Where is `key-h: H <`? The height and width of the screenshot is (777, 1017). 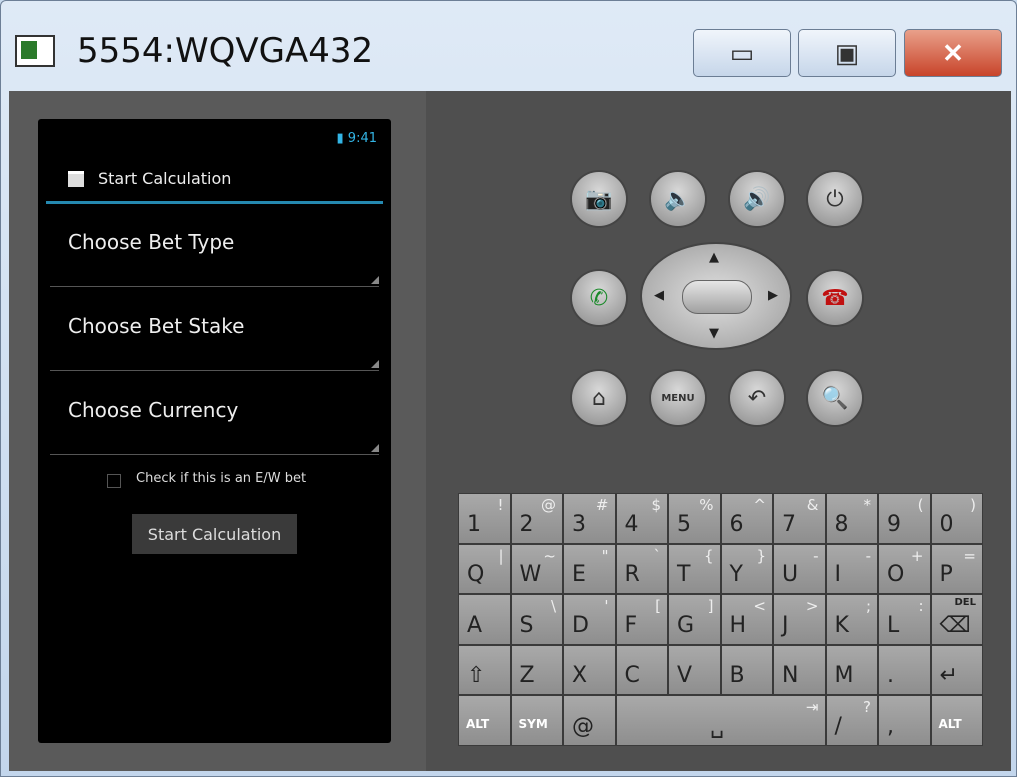
key-h: H < is located at coordinates (746, 619).